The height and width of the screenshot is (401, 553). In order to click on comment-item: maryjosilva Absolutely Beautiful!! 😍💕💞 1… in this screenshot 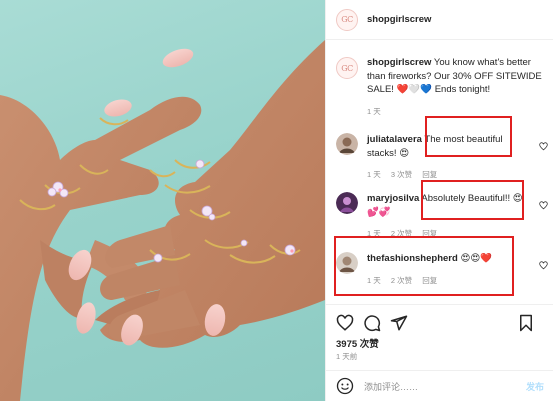, I will do `click(442, 216)`.